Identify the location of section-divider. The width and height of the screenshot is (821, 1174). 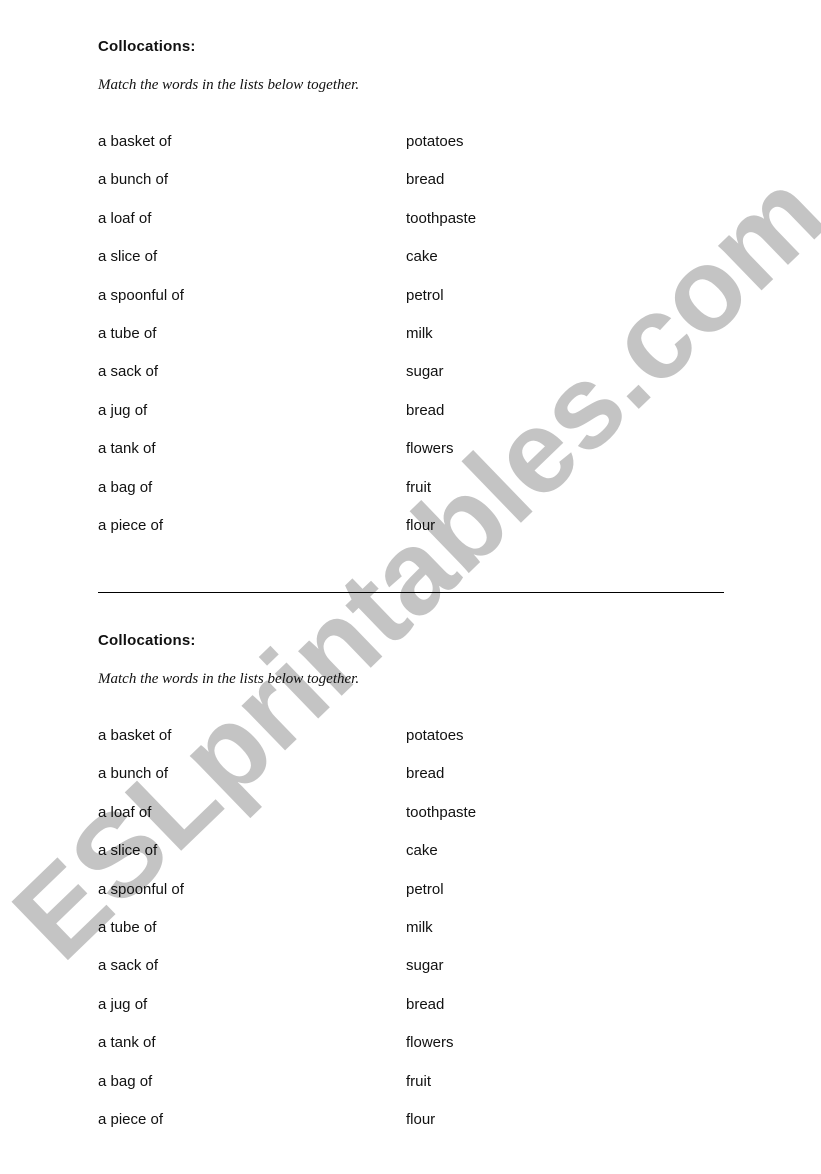
(411, 592).